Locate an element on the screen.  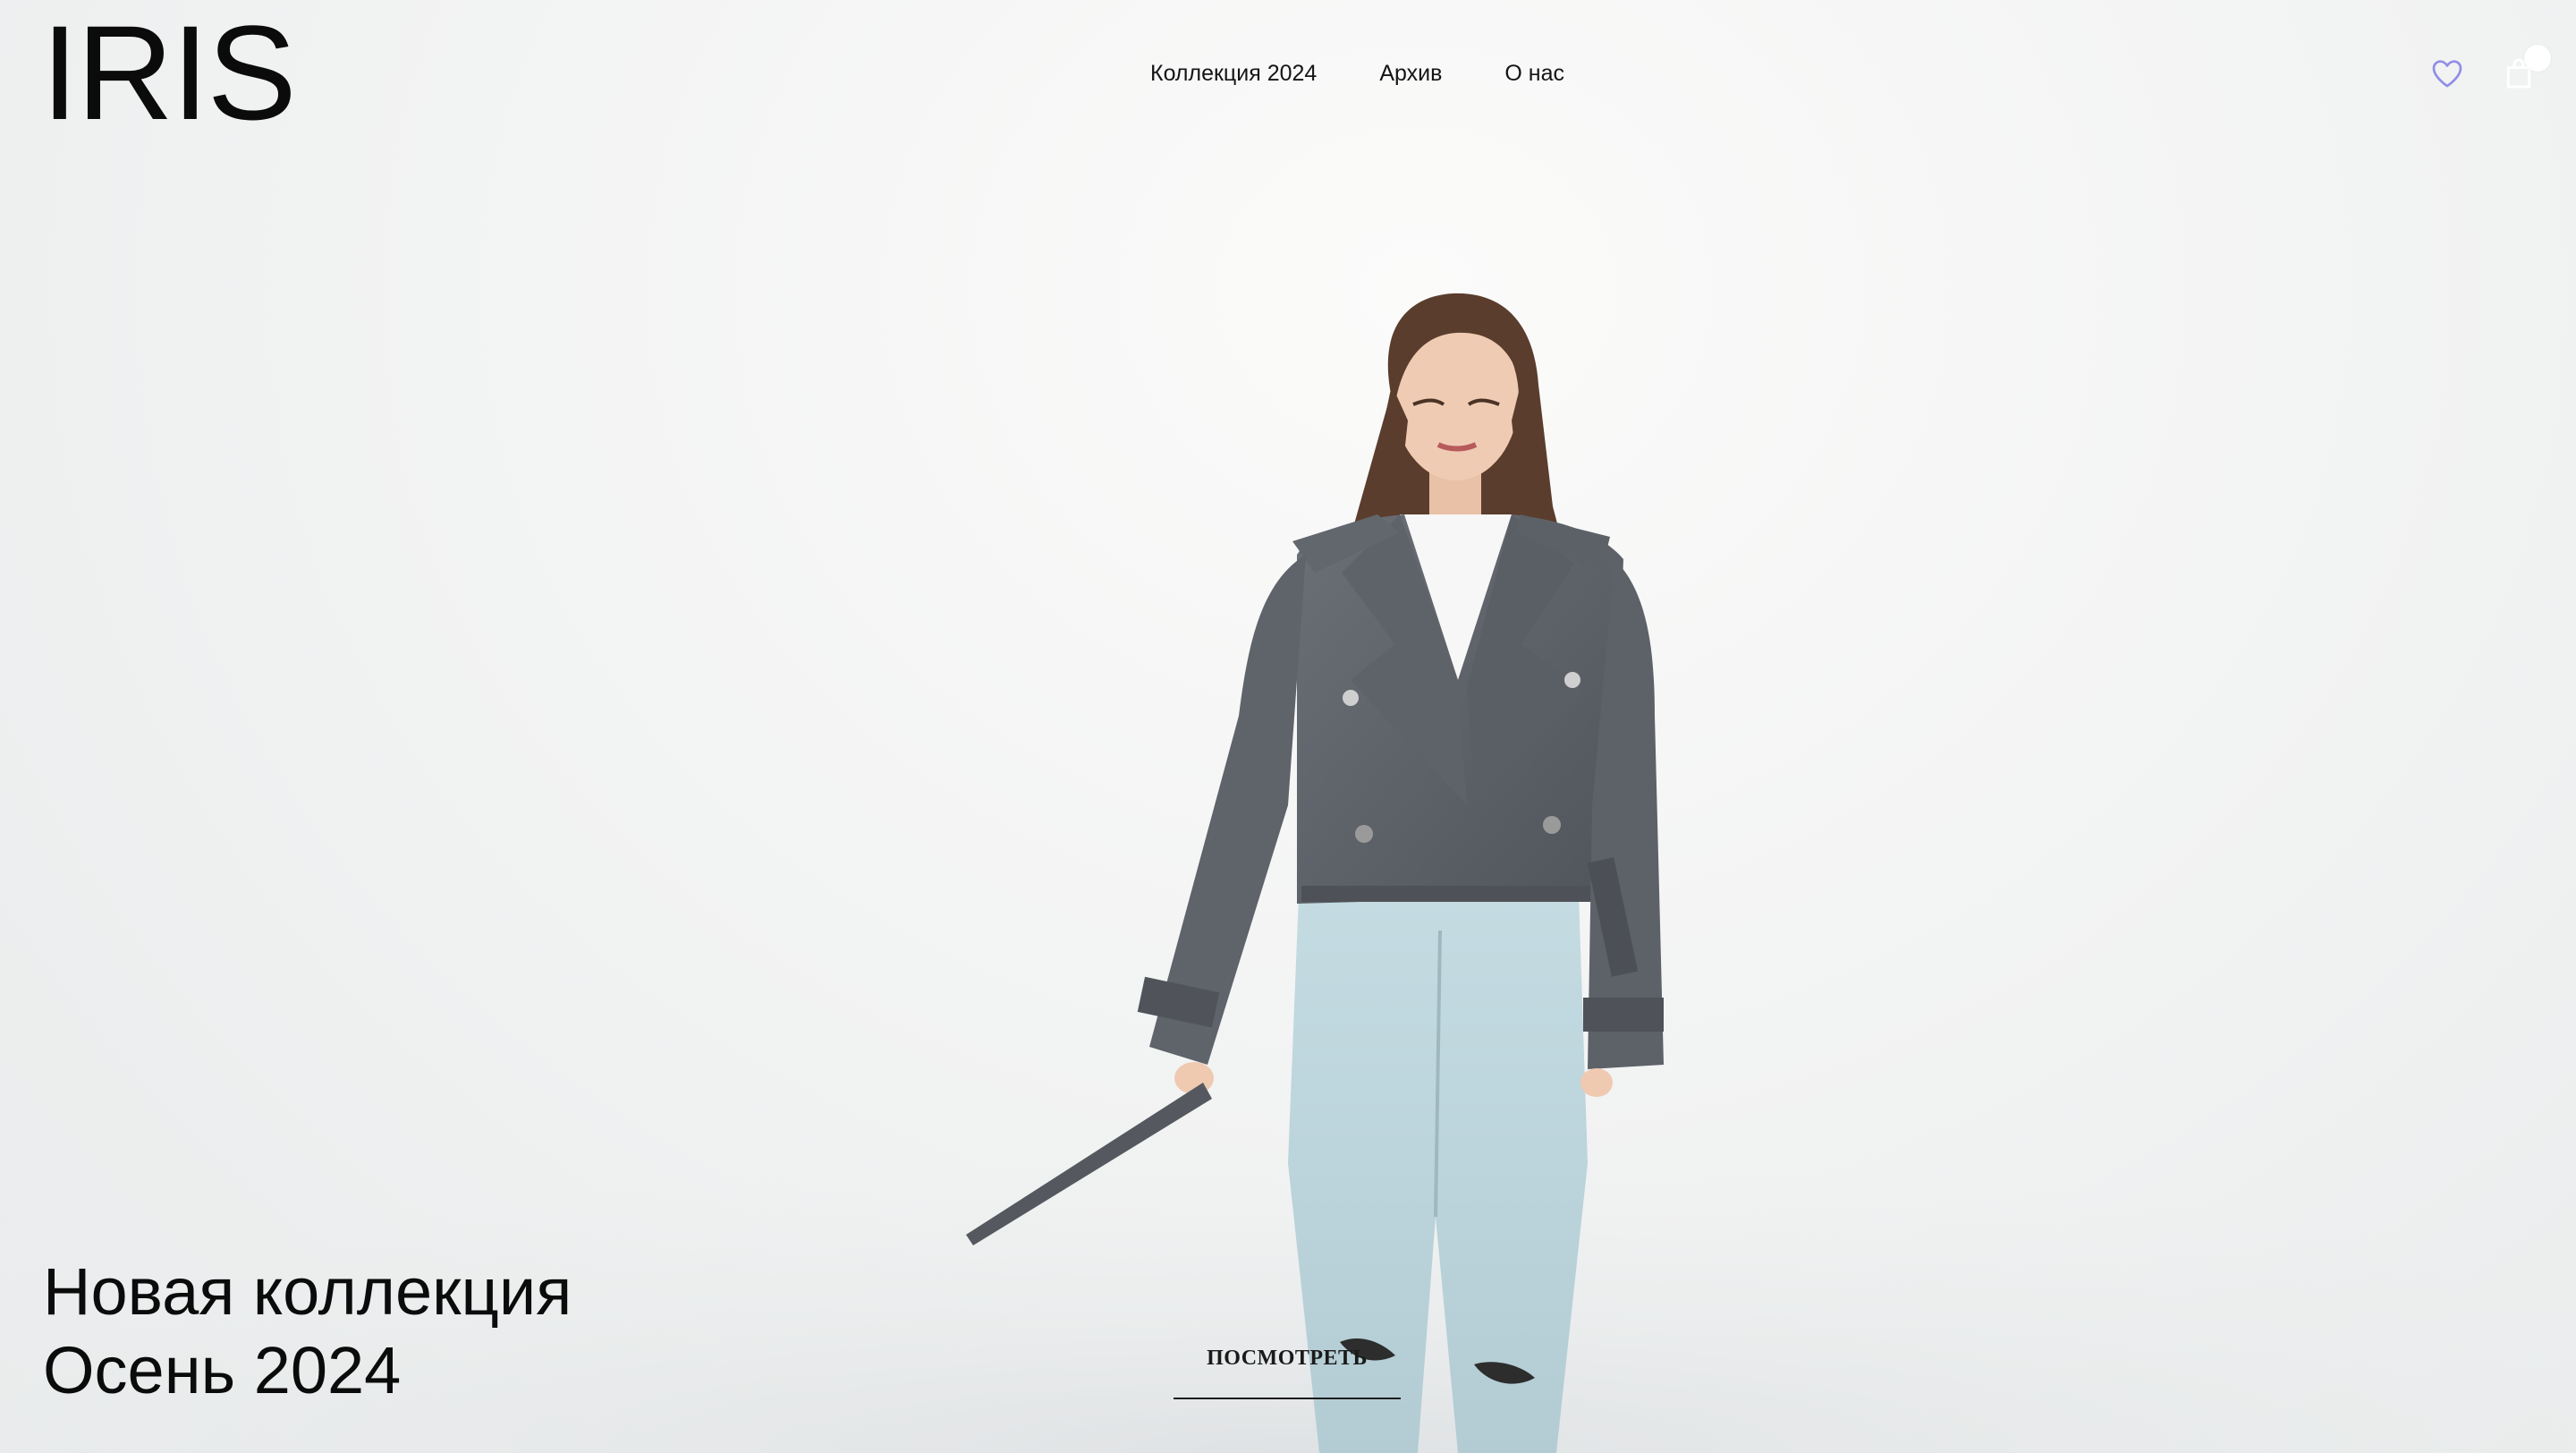
hero-title: Новая коллекция Осень 2024 is located at coordinates (307, 1331).